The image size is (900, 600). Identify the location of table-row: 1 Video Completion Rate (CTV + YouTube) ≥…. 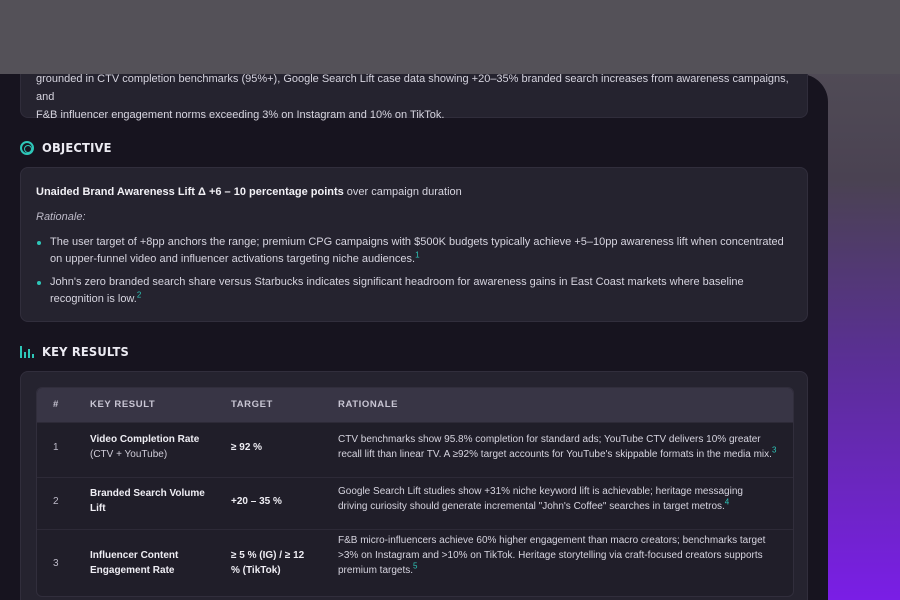
(415, 449).